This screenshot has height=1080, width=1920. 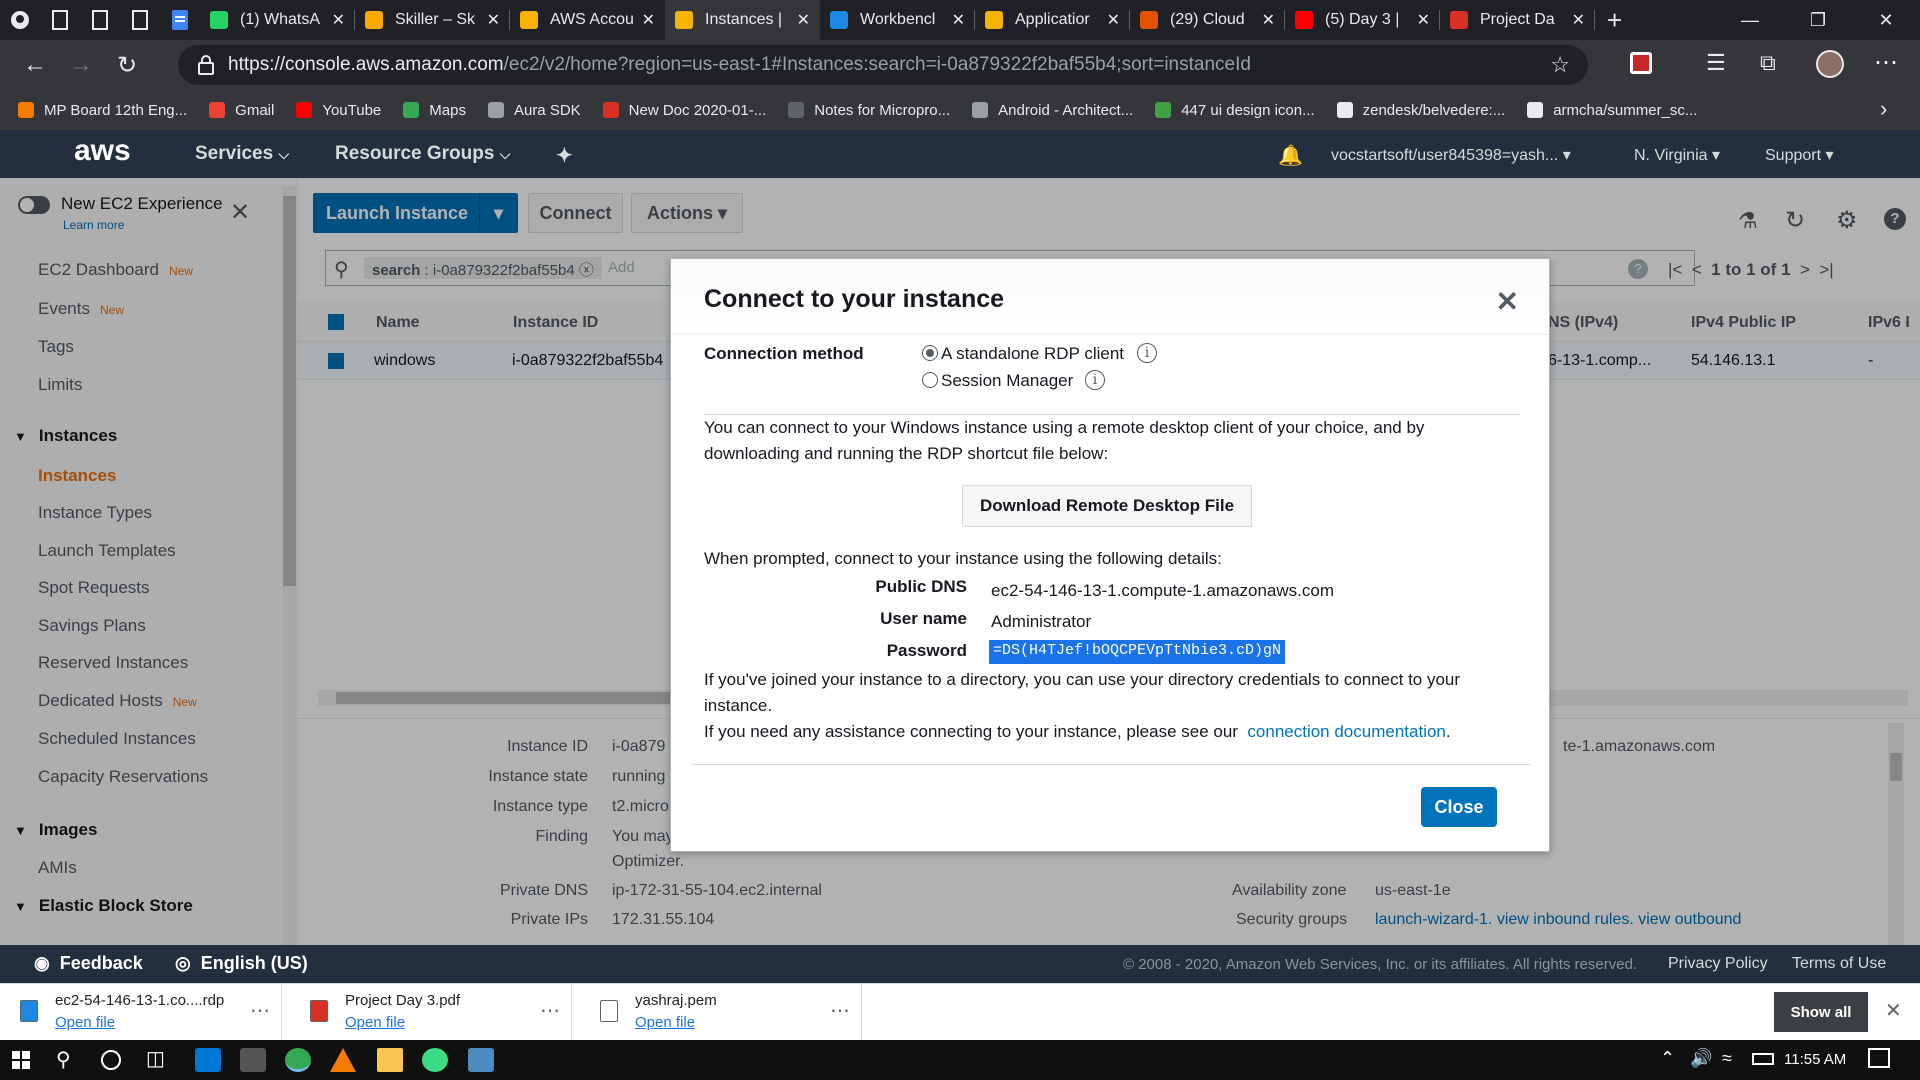 What do you see at coordinates (721, 1012) in the screenshot?
I see `download-item: yashraj.pem Open file ⋯` at bounding box center [721, 1012].